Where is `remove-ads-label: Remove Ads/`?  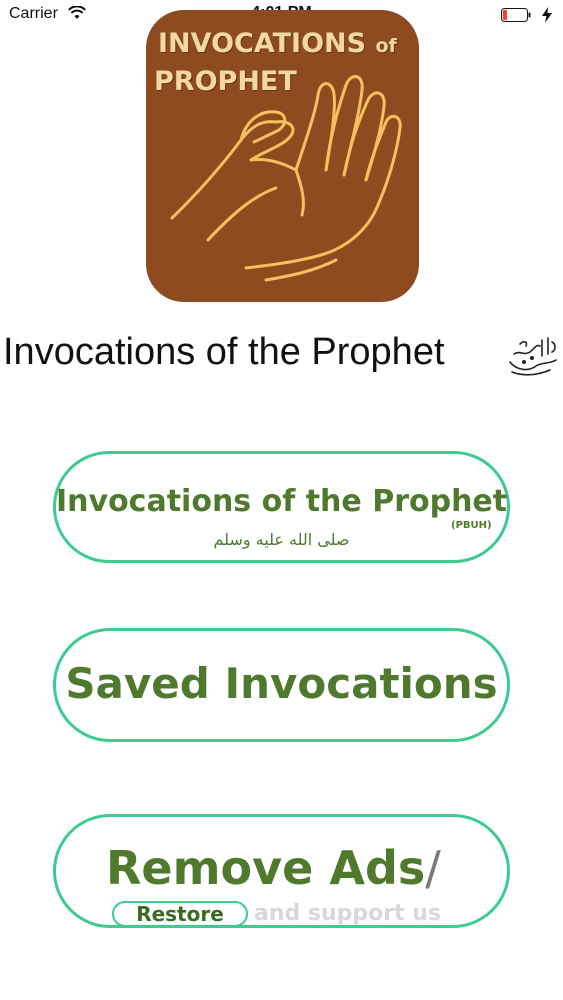
remove-ads-label: Remove Ads/ is located at coordinates (273, 868).